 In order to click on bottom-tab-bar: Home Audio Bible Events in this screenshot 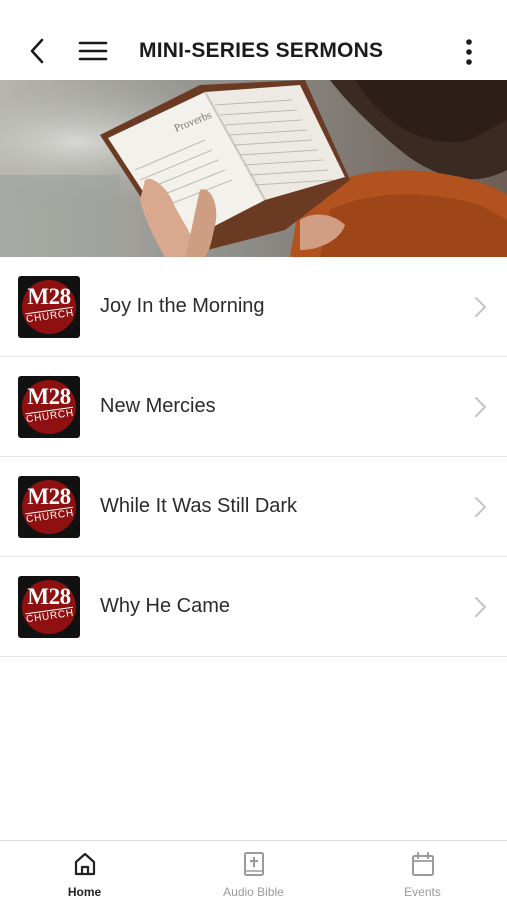, I will do `click(253, 870)`.